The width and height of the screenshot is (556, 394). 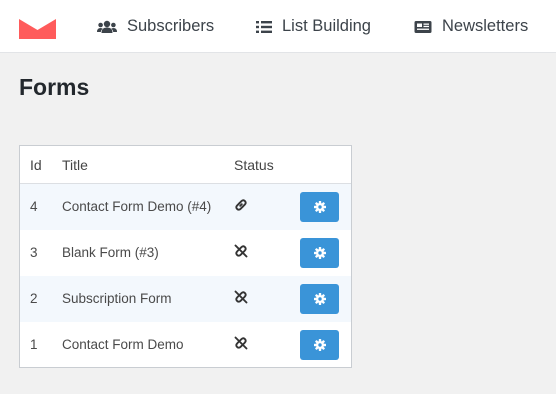 I want to click on form-id: 1, so click(x=34, y=344).